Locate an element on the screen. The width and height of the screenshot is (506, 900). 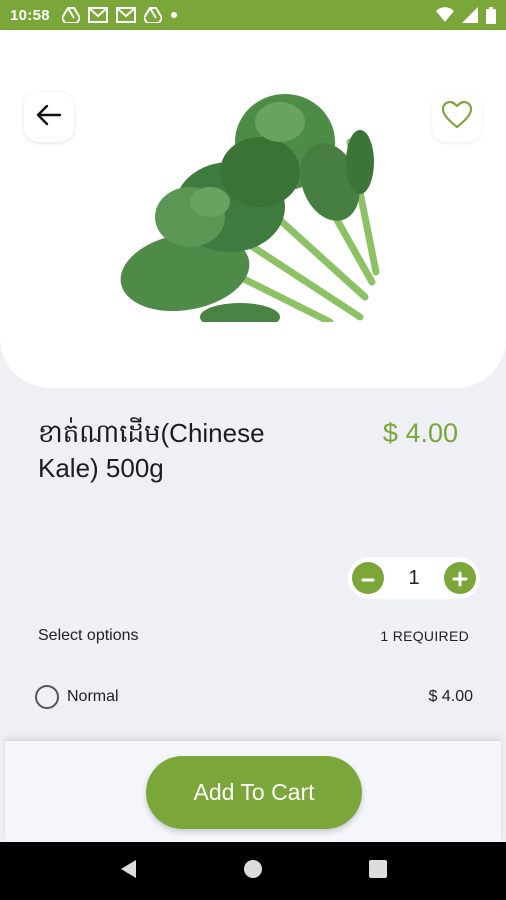
circle-home-icon is located at coordinates (253, 871).